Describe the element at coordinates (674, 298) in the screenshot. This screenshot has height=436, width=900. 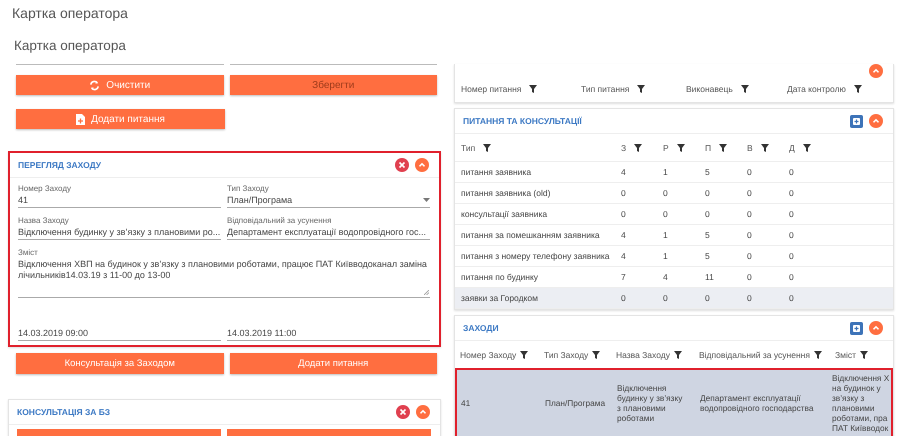
I see `table-row: заявки за Городком 0 0 0 0 0` at that location.